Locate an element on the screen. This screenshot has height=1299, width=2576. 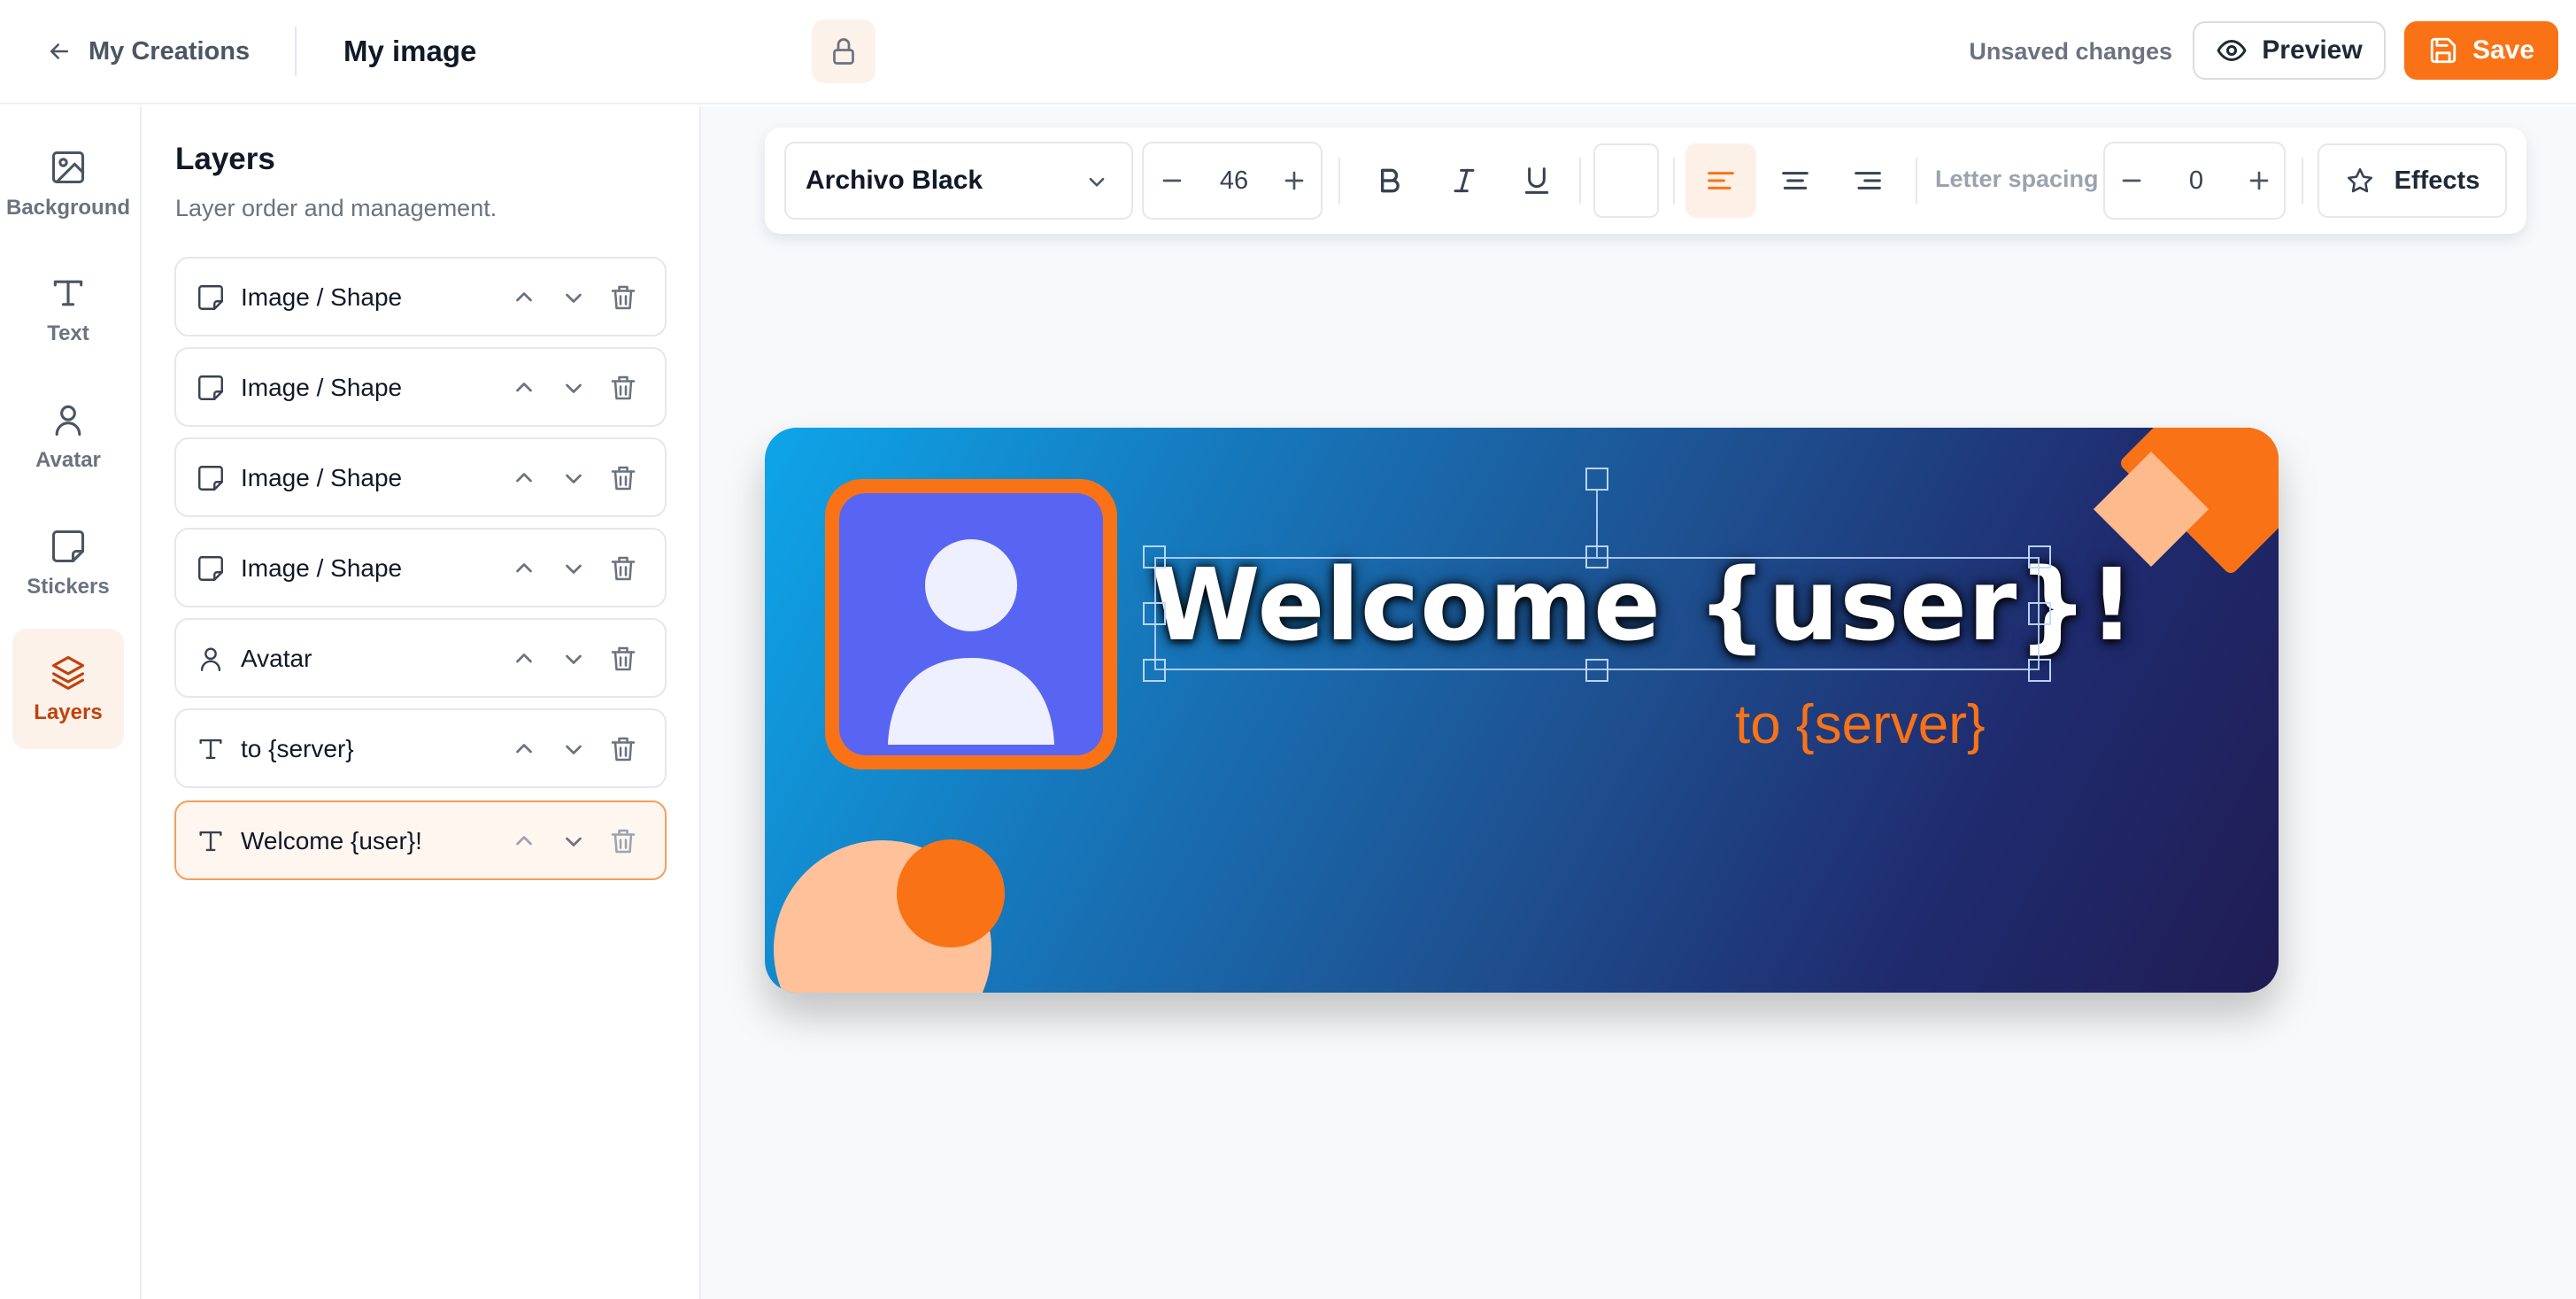
effects-button-label: Effects is located at coordinates (2437, 180).